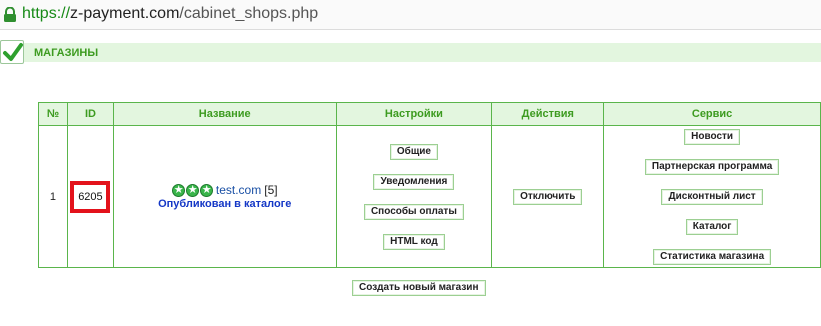 This screenshot has width=821, height=326. I want to click on settings-notifications-button: Уведомления, so click(414, 181).